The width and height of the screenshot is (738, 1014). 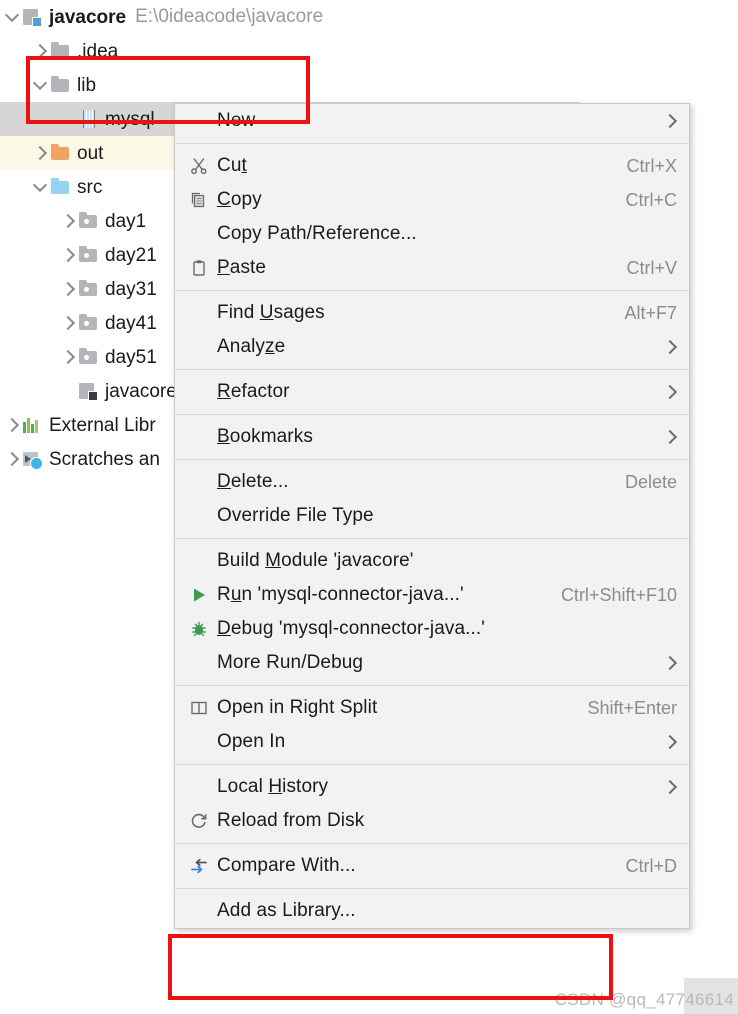 I want to click on module-icon, so click(x=32, y=17).